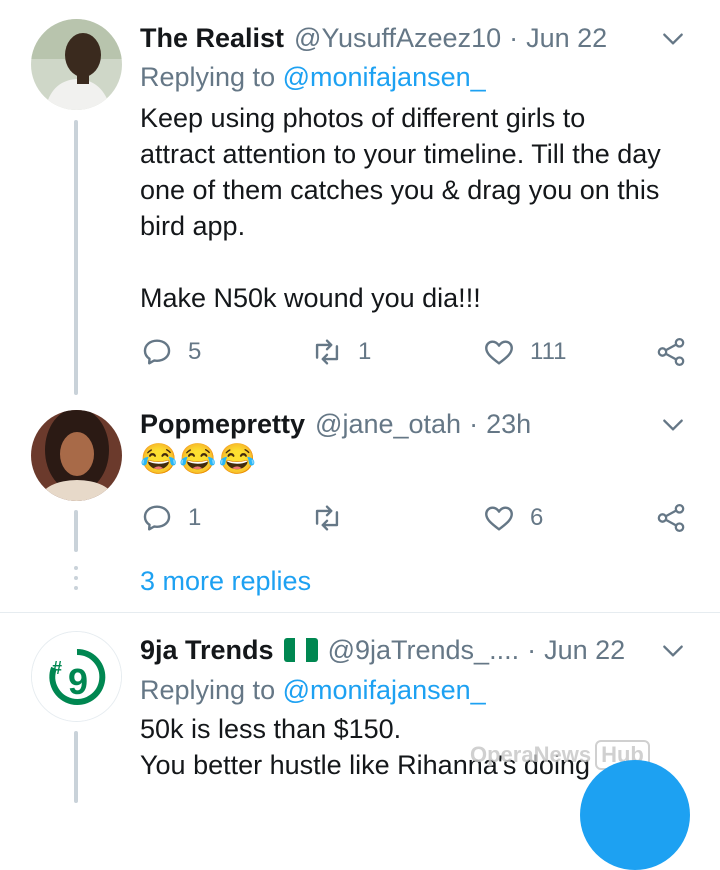 This screenshot has width=720, height=870. What do you see at coordinates (212, 38) in the screenshot?
I see `display-name: The Realist` at bounding box center [212, 38].